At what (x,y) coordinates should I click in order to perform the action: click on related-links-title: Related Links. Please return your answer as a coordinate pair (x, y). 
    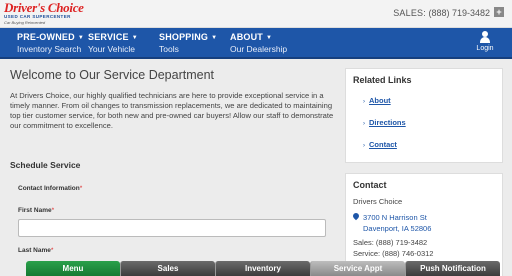
    Looking at the image, I should click on (382, 80).